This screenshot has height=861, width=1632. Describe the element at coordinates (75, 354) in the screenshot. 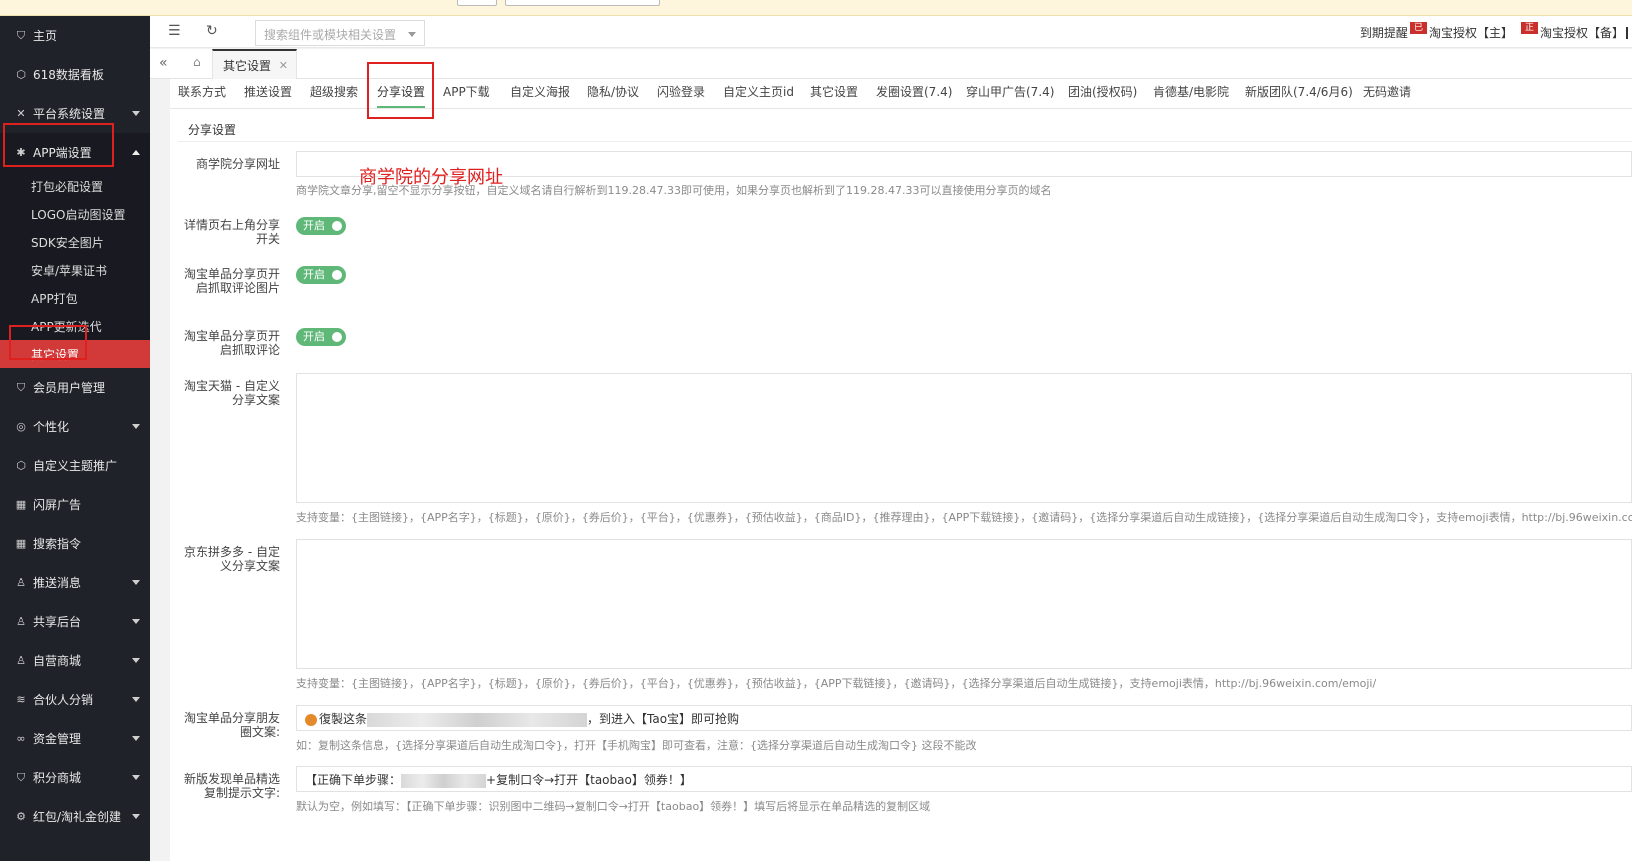

I see `sidebar-subitem-other-settings: 其它设置` at that location.